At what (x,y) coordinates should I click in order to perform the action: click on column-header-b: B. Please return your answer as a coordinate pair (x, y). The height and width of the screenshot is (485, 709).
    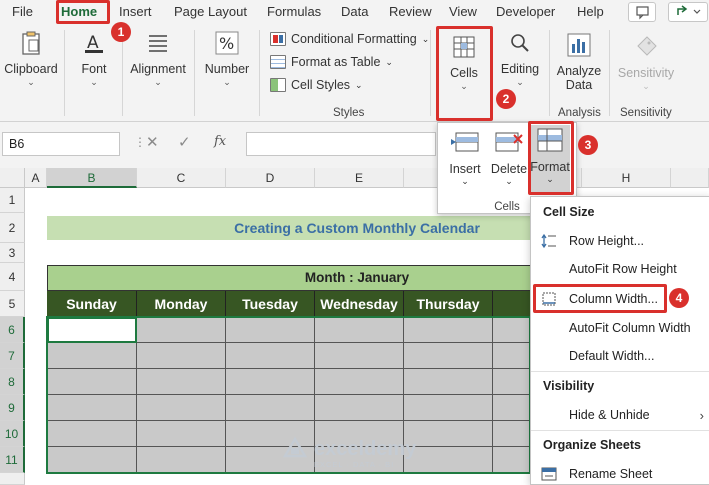
    Looking at the image, I should click on (92, 178).